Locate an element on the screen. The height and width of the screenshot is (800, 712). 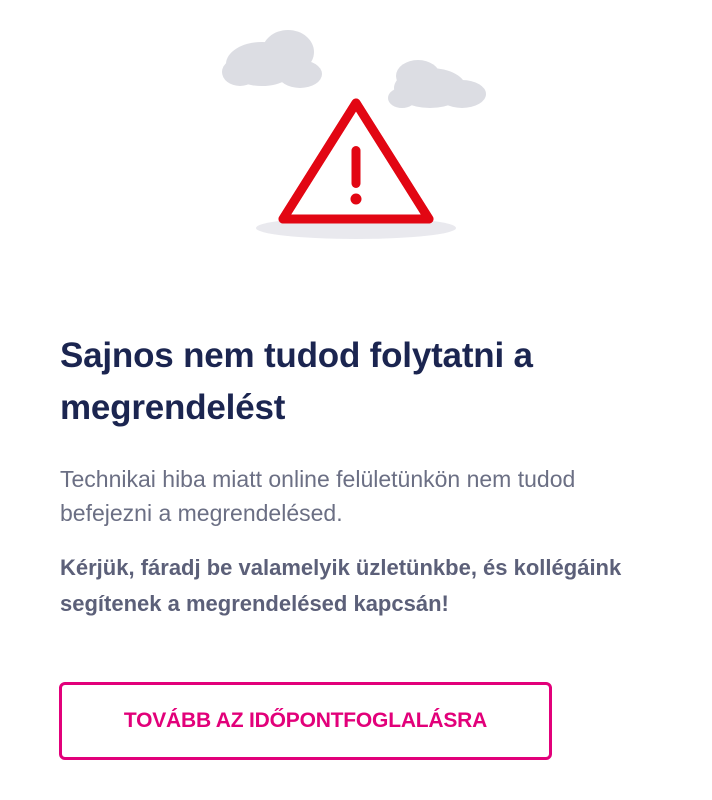
exclamation-dot is located at coordinates (356, 199).